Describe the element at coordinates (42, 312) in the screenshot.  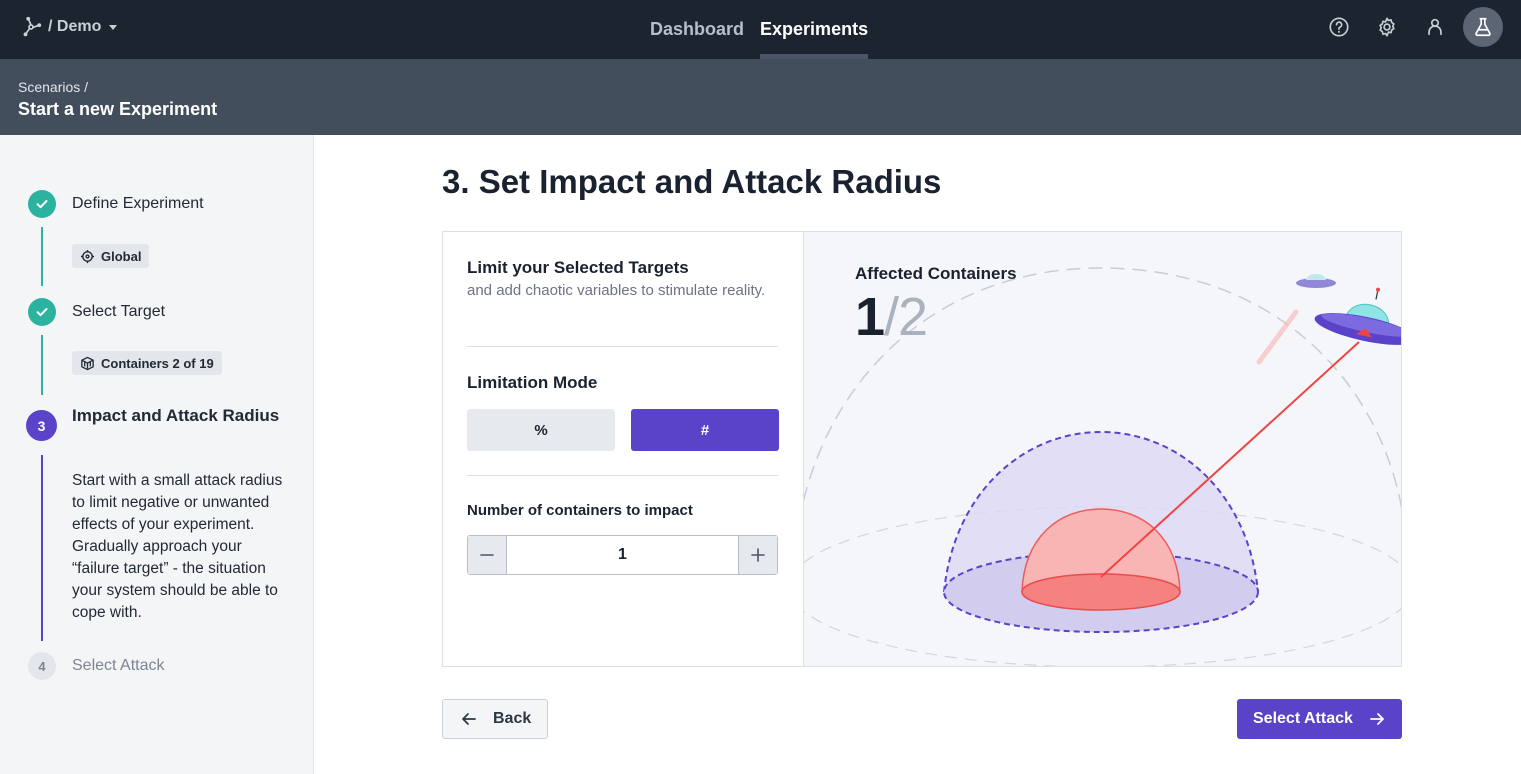
I see `step-2-complete-check-icon` at that location.